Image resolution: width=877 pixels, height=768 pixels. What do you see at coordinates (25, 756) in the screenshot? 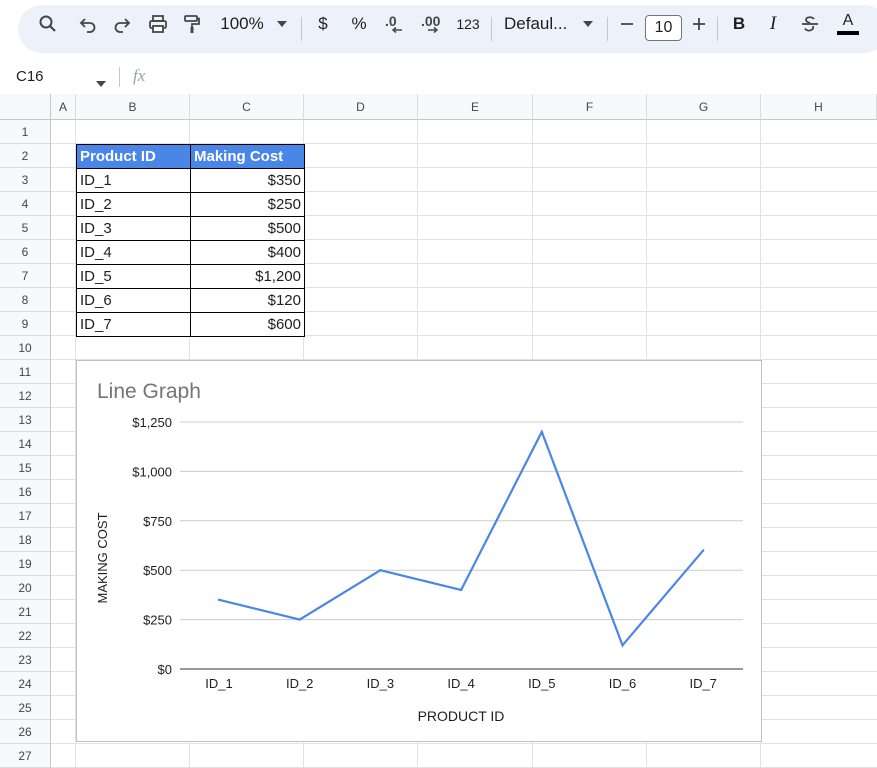
I see `row-header-27: 27` at bounding box center [25, 756].